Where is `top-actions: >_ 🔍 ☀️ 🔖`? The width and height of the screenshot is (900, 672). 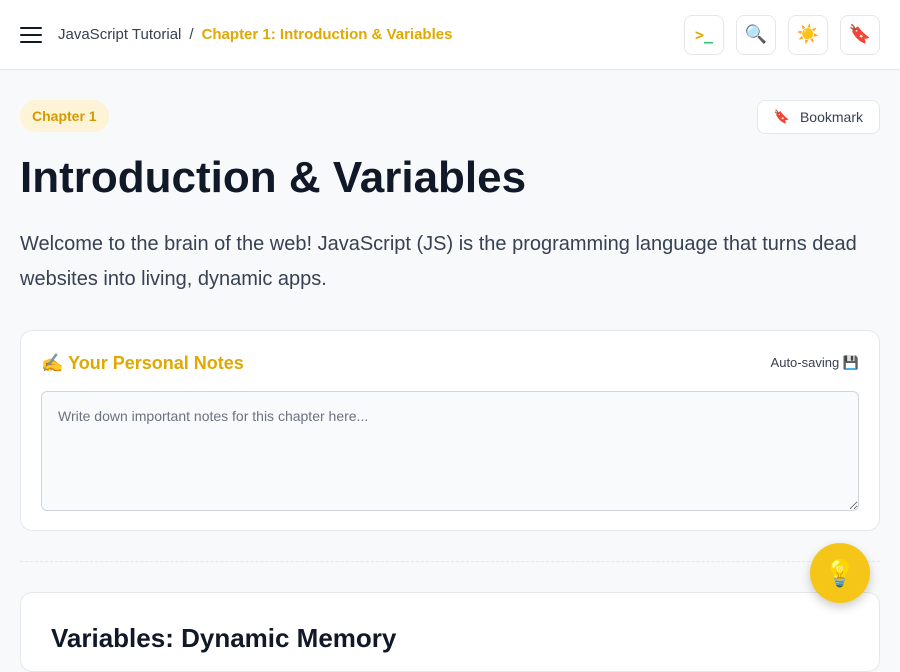
top-actions: >_ 🔍 ☀️ 🔖 is located at coordinates (782, 34).